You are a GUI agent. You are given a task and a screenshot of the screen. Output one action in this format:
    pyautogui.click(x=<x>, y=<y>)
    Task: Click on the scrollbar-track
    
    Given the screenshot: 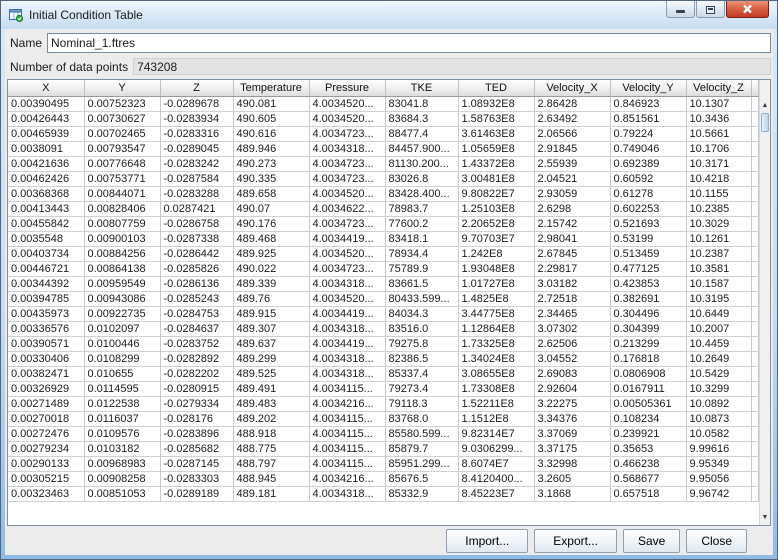 What is the action you would take?
    pyautogui.click(x=765, y=320)
    